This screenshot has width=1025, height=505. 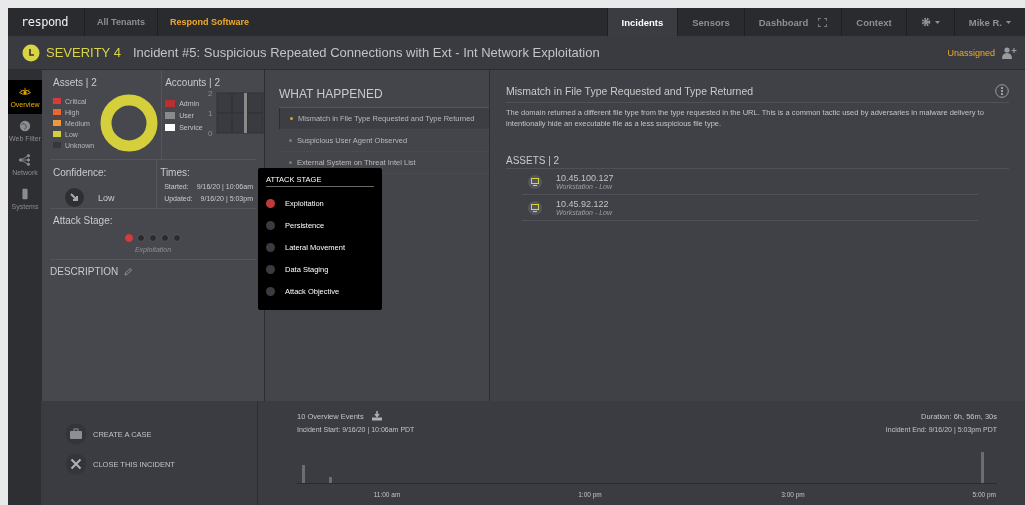 I want to click on arrow-down-right-icon, so click(x=74, y=197).